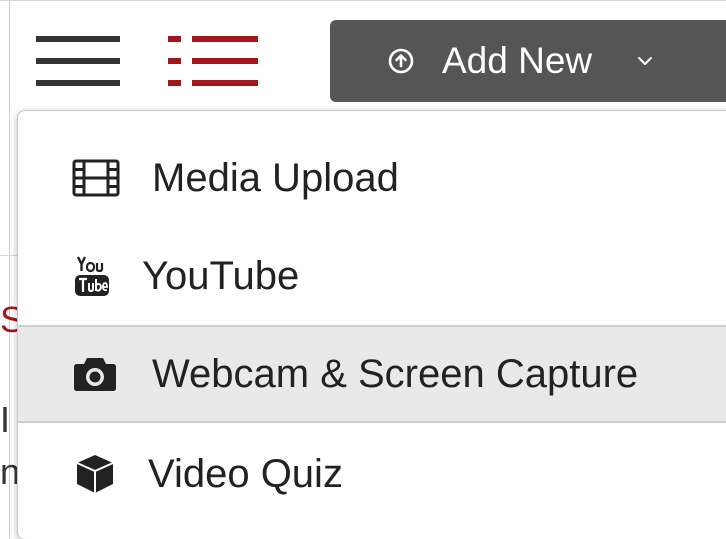 The image size is (726, 539). I want to click on list-view-icon, so click(213, 63).